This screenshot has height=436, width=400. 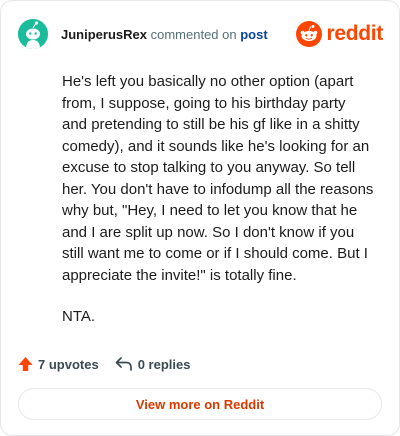 I want to click on upvote-arrow-icon, so click(x=25, y=364).